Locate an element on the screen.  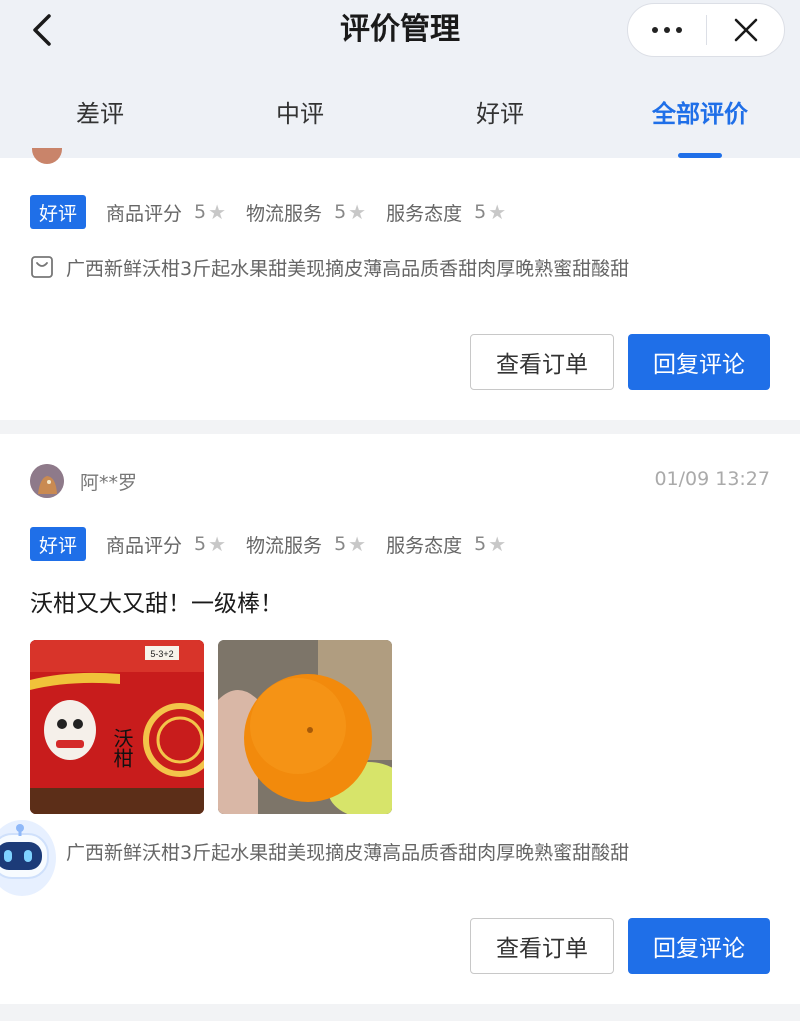
mini-program-capsule is located at coordinates (706, 30).